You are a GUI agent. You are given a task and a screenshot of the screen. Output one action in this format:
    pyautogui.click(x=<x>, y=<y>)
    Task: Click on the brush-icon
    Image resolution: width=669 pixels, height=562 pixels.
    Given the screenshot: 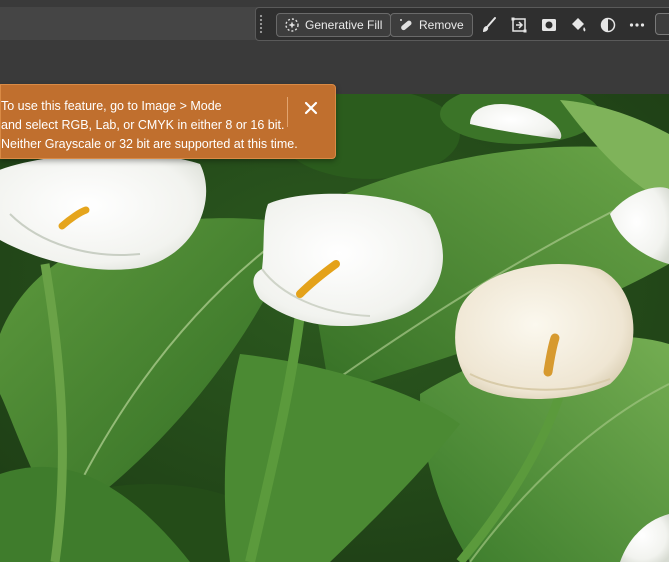 What is the action you would take?
    pyautogui.click(x=489, y=25)
    